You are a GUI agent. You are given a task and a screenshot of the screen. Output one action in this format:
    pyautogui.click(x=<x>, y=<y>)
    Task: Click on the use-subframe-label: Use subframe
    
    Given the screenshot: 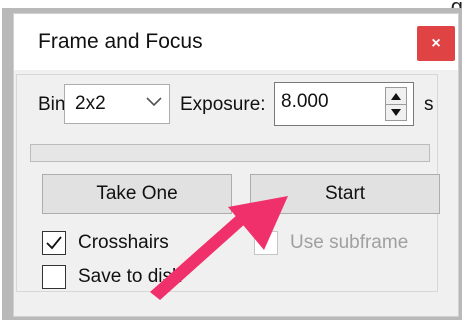 What is the action you would take?
    pyautogui.click(x=349, y=242)
    